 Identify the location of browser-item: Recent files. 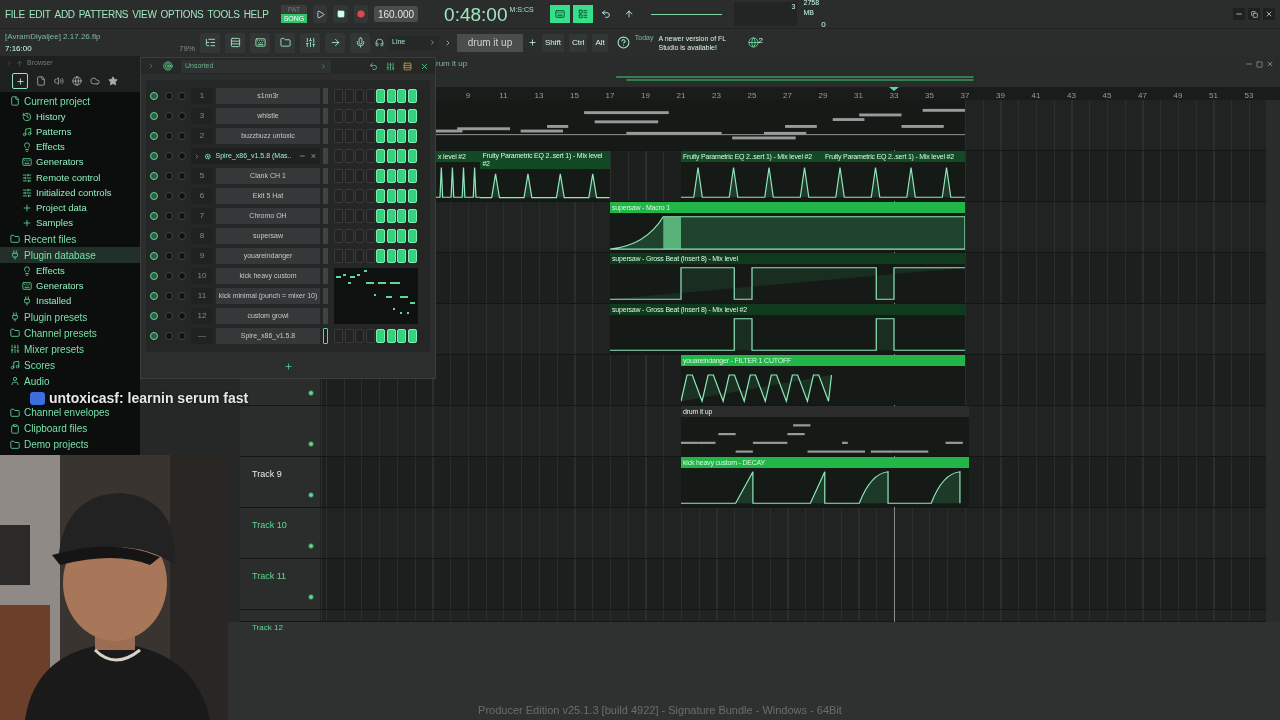
(70, 239).